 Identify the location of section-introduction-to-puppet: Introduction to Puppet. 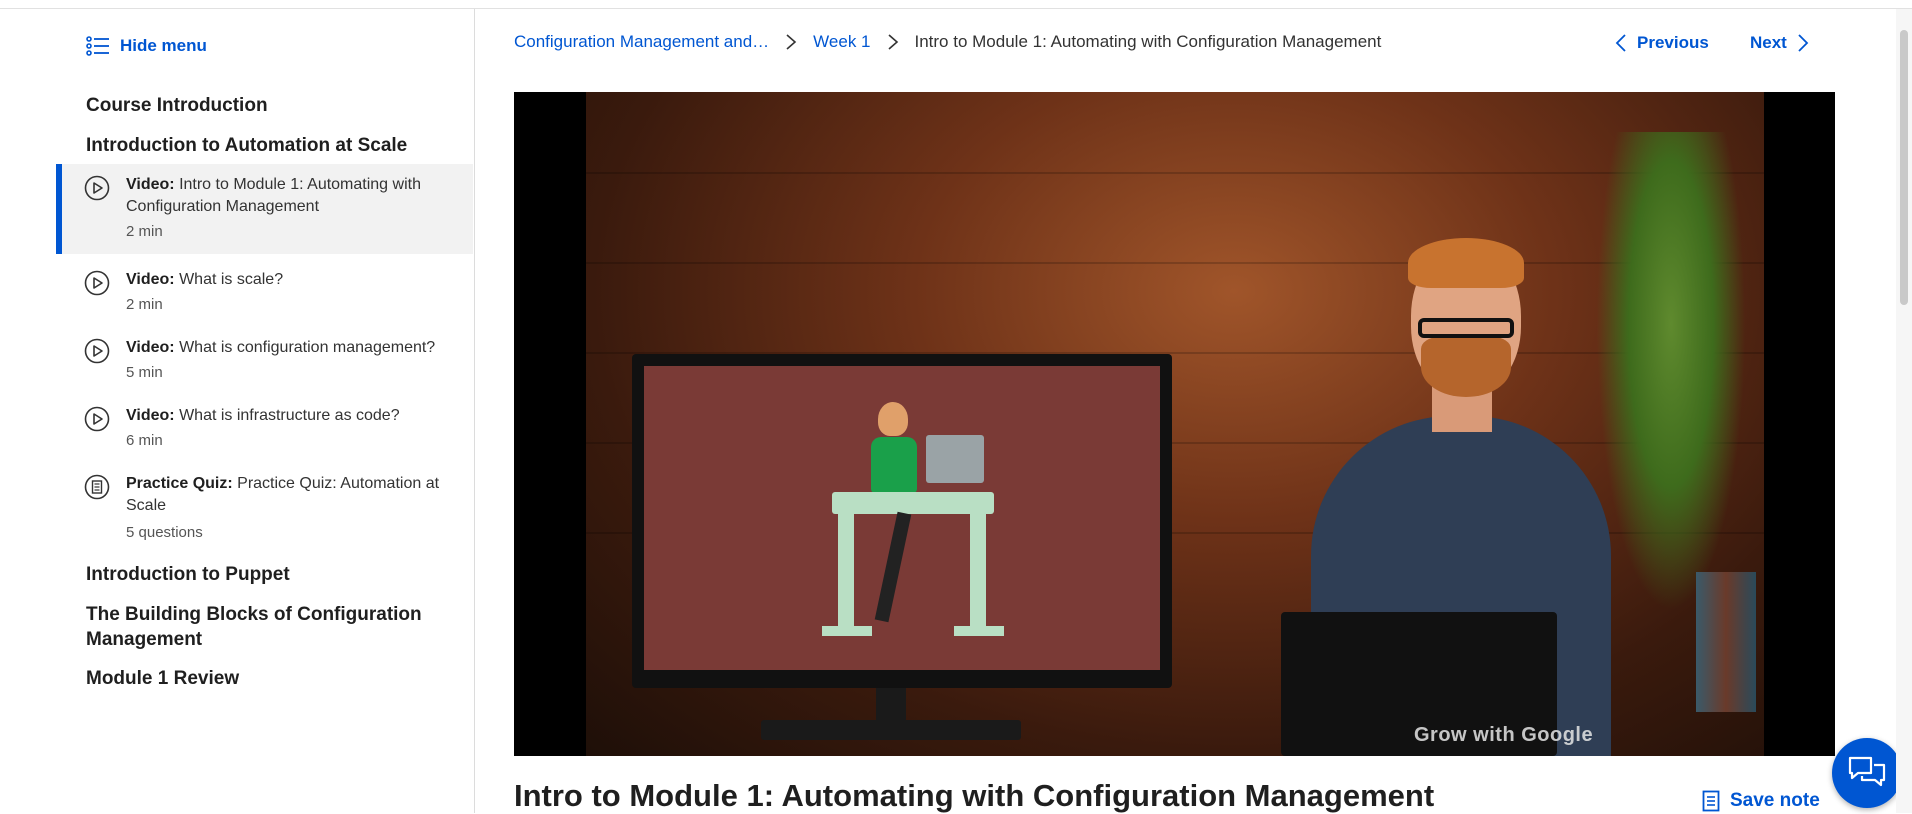
(188, 574).